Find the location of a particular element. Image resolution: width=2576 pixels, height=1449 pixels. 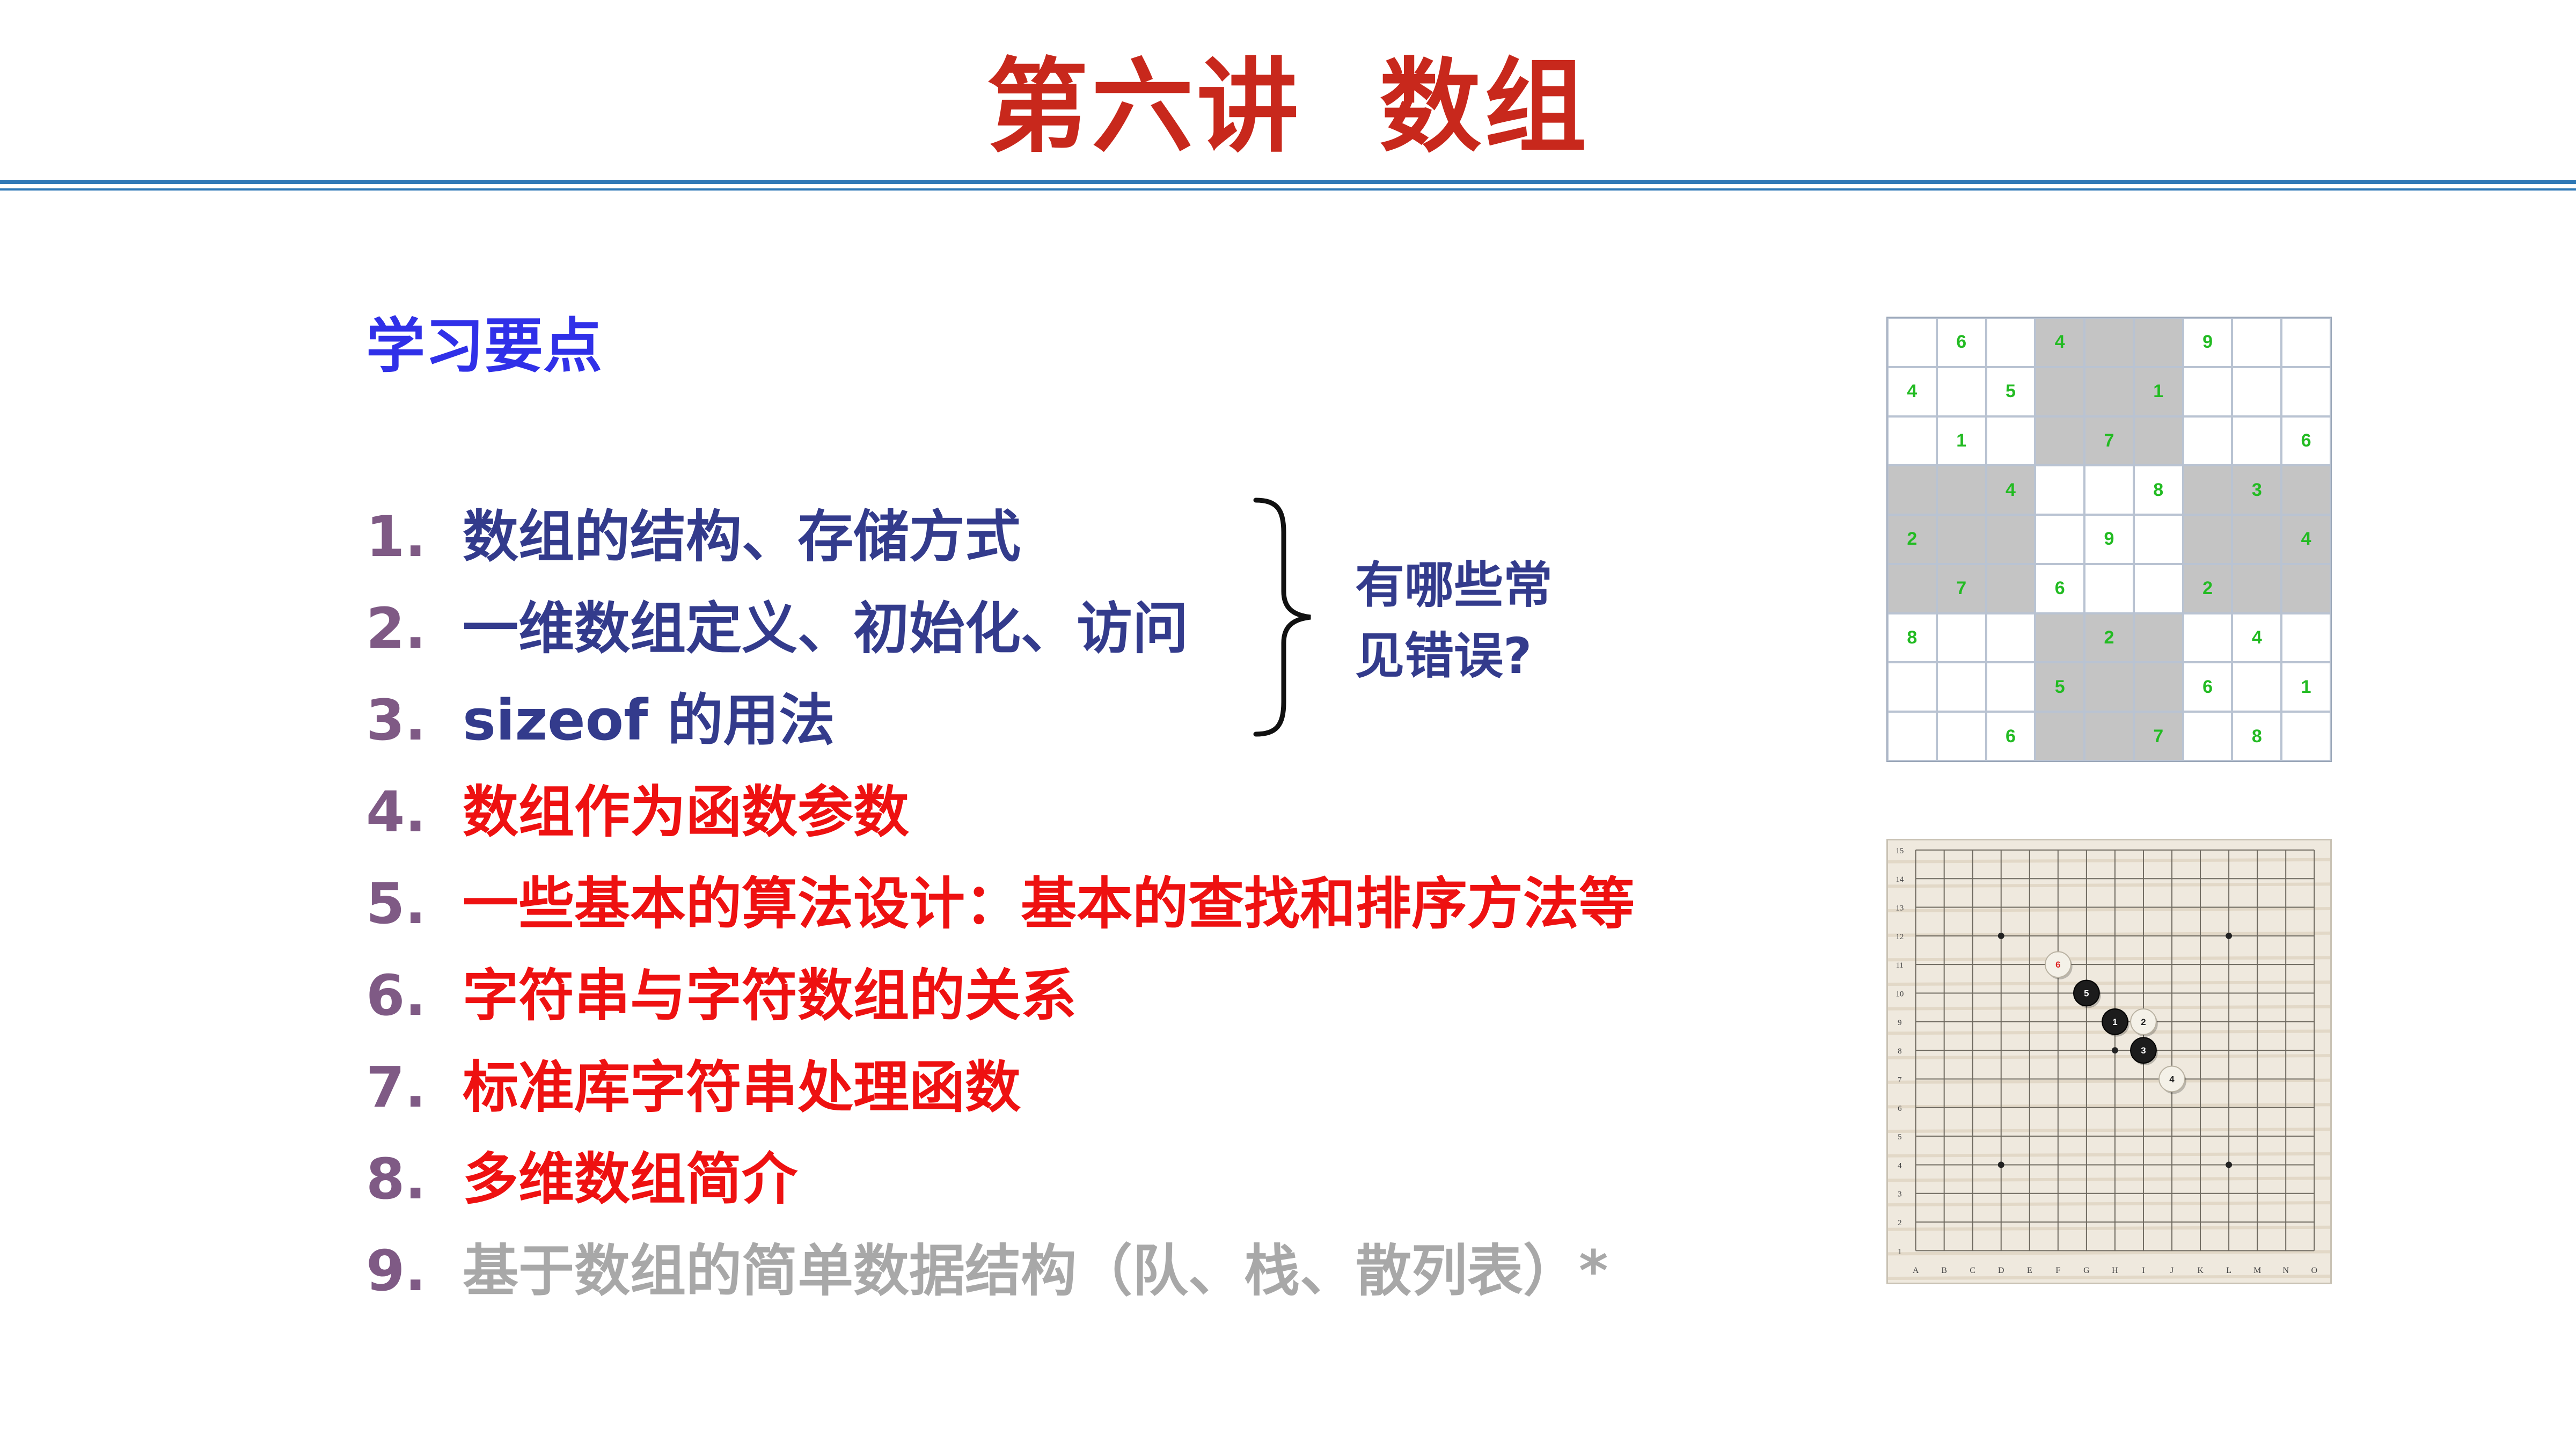

board-column-label: J is located at coordinates (2172, 1270).